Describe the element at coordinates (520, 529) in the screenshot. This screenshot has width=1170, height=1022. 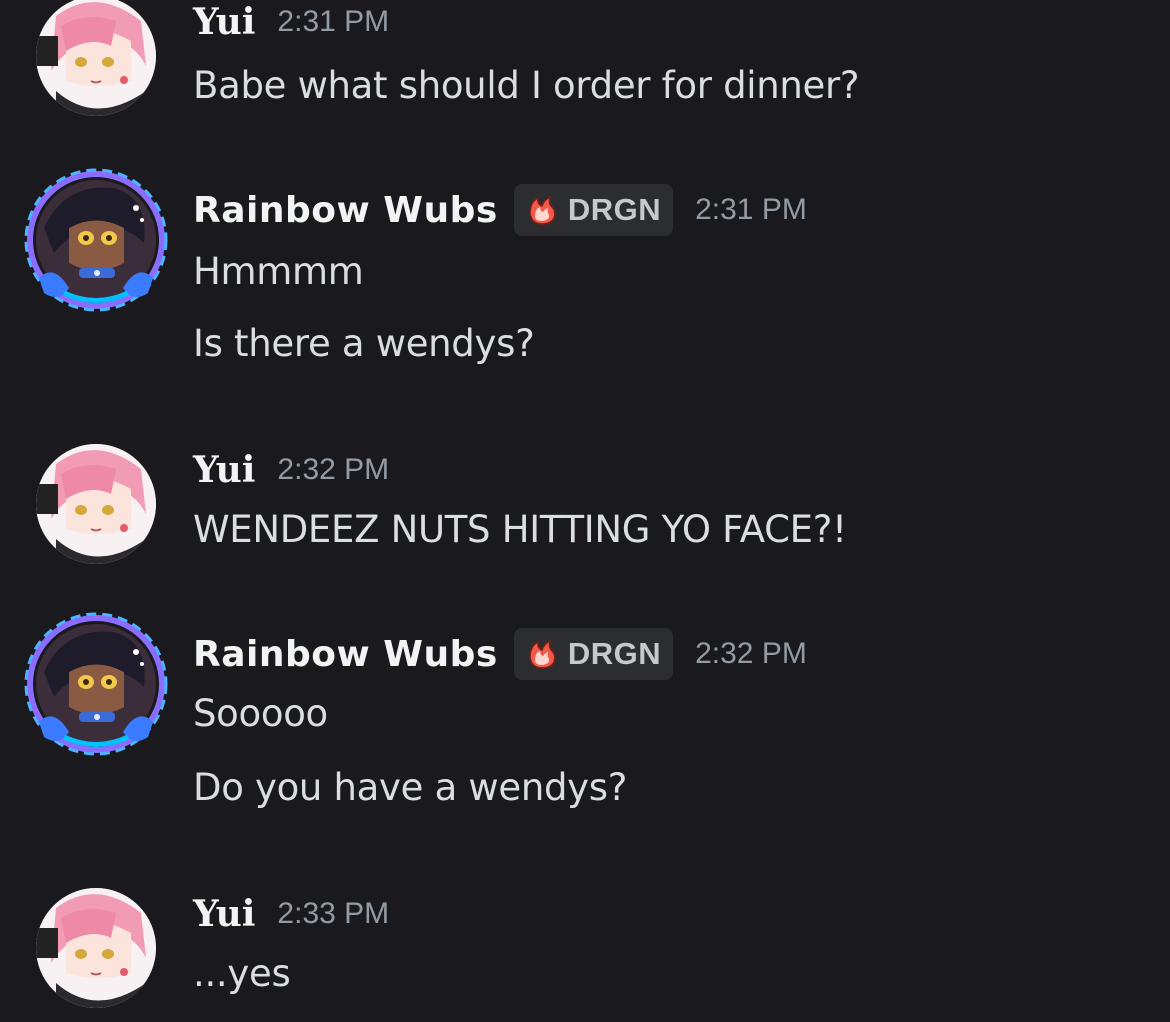
I see `message-text: WENDEEZ NUTS HITTING YO FACE?!` at that location.